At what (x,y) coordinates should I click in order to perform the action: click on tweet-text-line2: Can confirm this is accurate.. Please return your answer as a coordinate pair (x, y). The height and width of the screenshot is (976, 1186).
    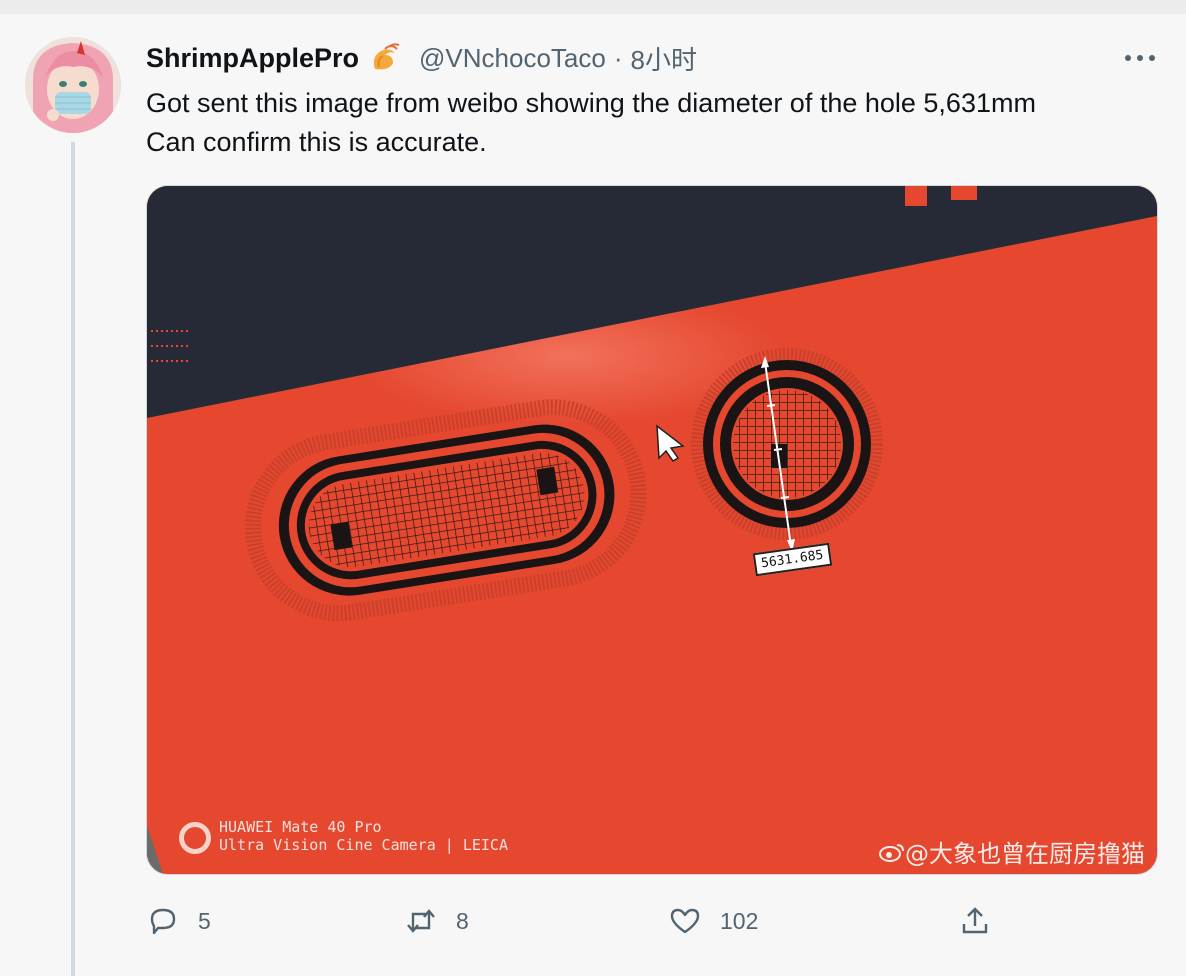
    Looking at the image, I should click on (316, 142).